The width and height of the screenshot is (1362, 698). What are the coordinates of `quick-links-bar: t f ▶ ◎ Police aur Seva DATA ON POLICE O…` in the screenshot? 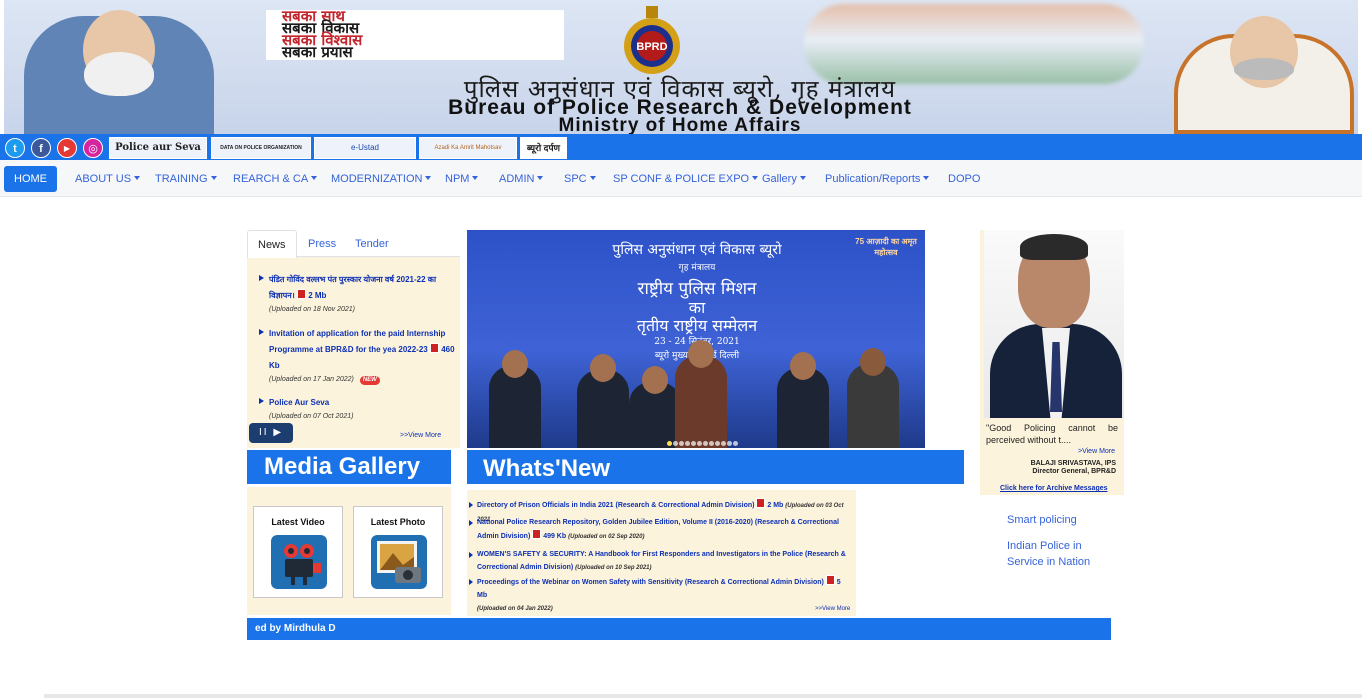 It's located at (681, 147).